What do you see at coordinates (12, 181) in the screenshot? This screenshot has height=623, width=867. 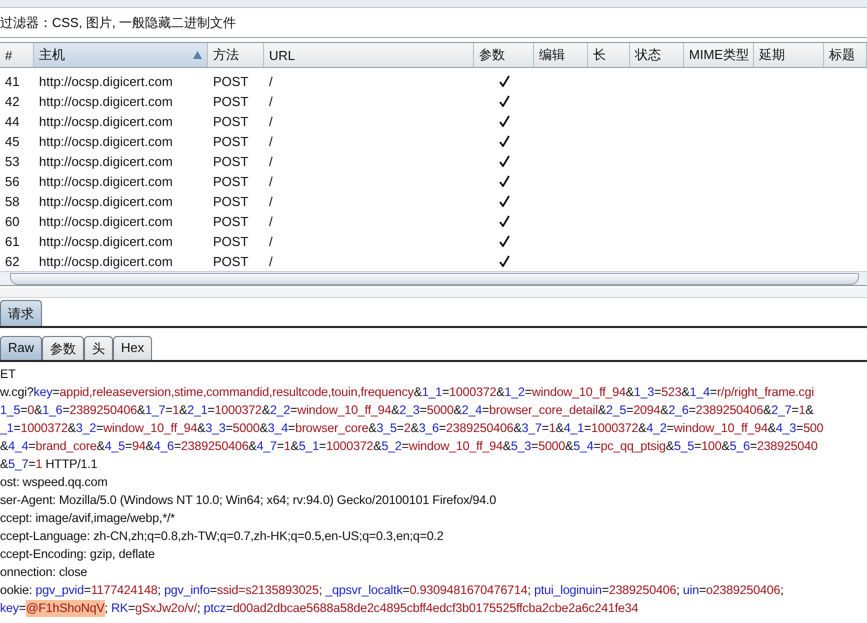 I see `table-cell-text: 56` at bounding box center [12, 181].